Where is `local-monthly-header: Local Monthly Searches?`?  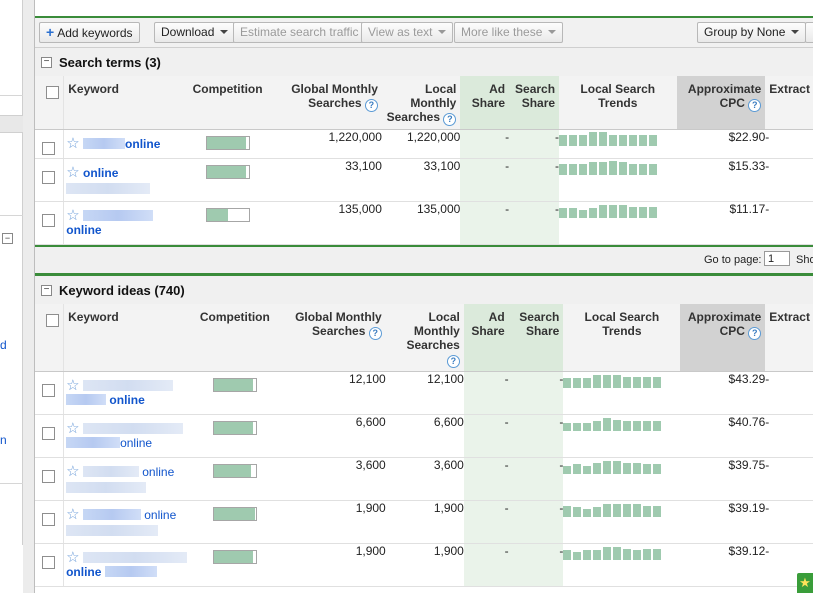
local-monthly-header: Local Monthly Searches? is located at coordinates (424, 338).